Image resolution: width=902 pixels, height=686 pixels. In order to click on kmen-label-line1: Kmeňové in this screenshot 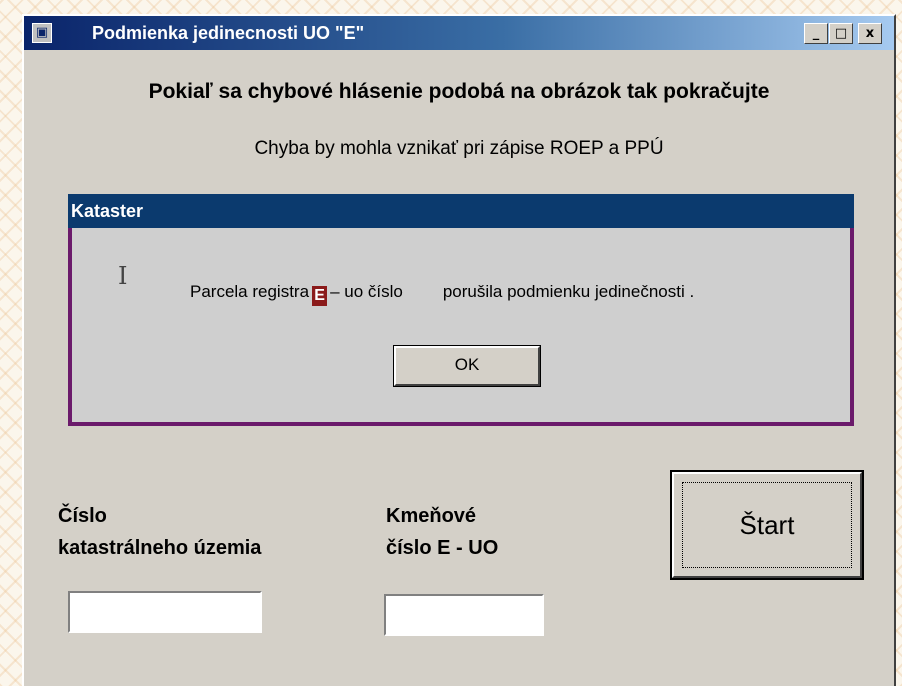, I will do `click(431, 516)`.